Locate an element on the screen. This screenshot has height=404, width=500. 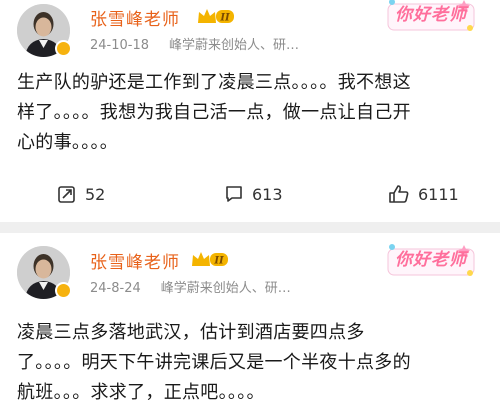
post-line: 凌晨三点多落地武汉，估计到酒店要四点多 is located at coordinates (191, 332).